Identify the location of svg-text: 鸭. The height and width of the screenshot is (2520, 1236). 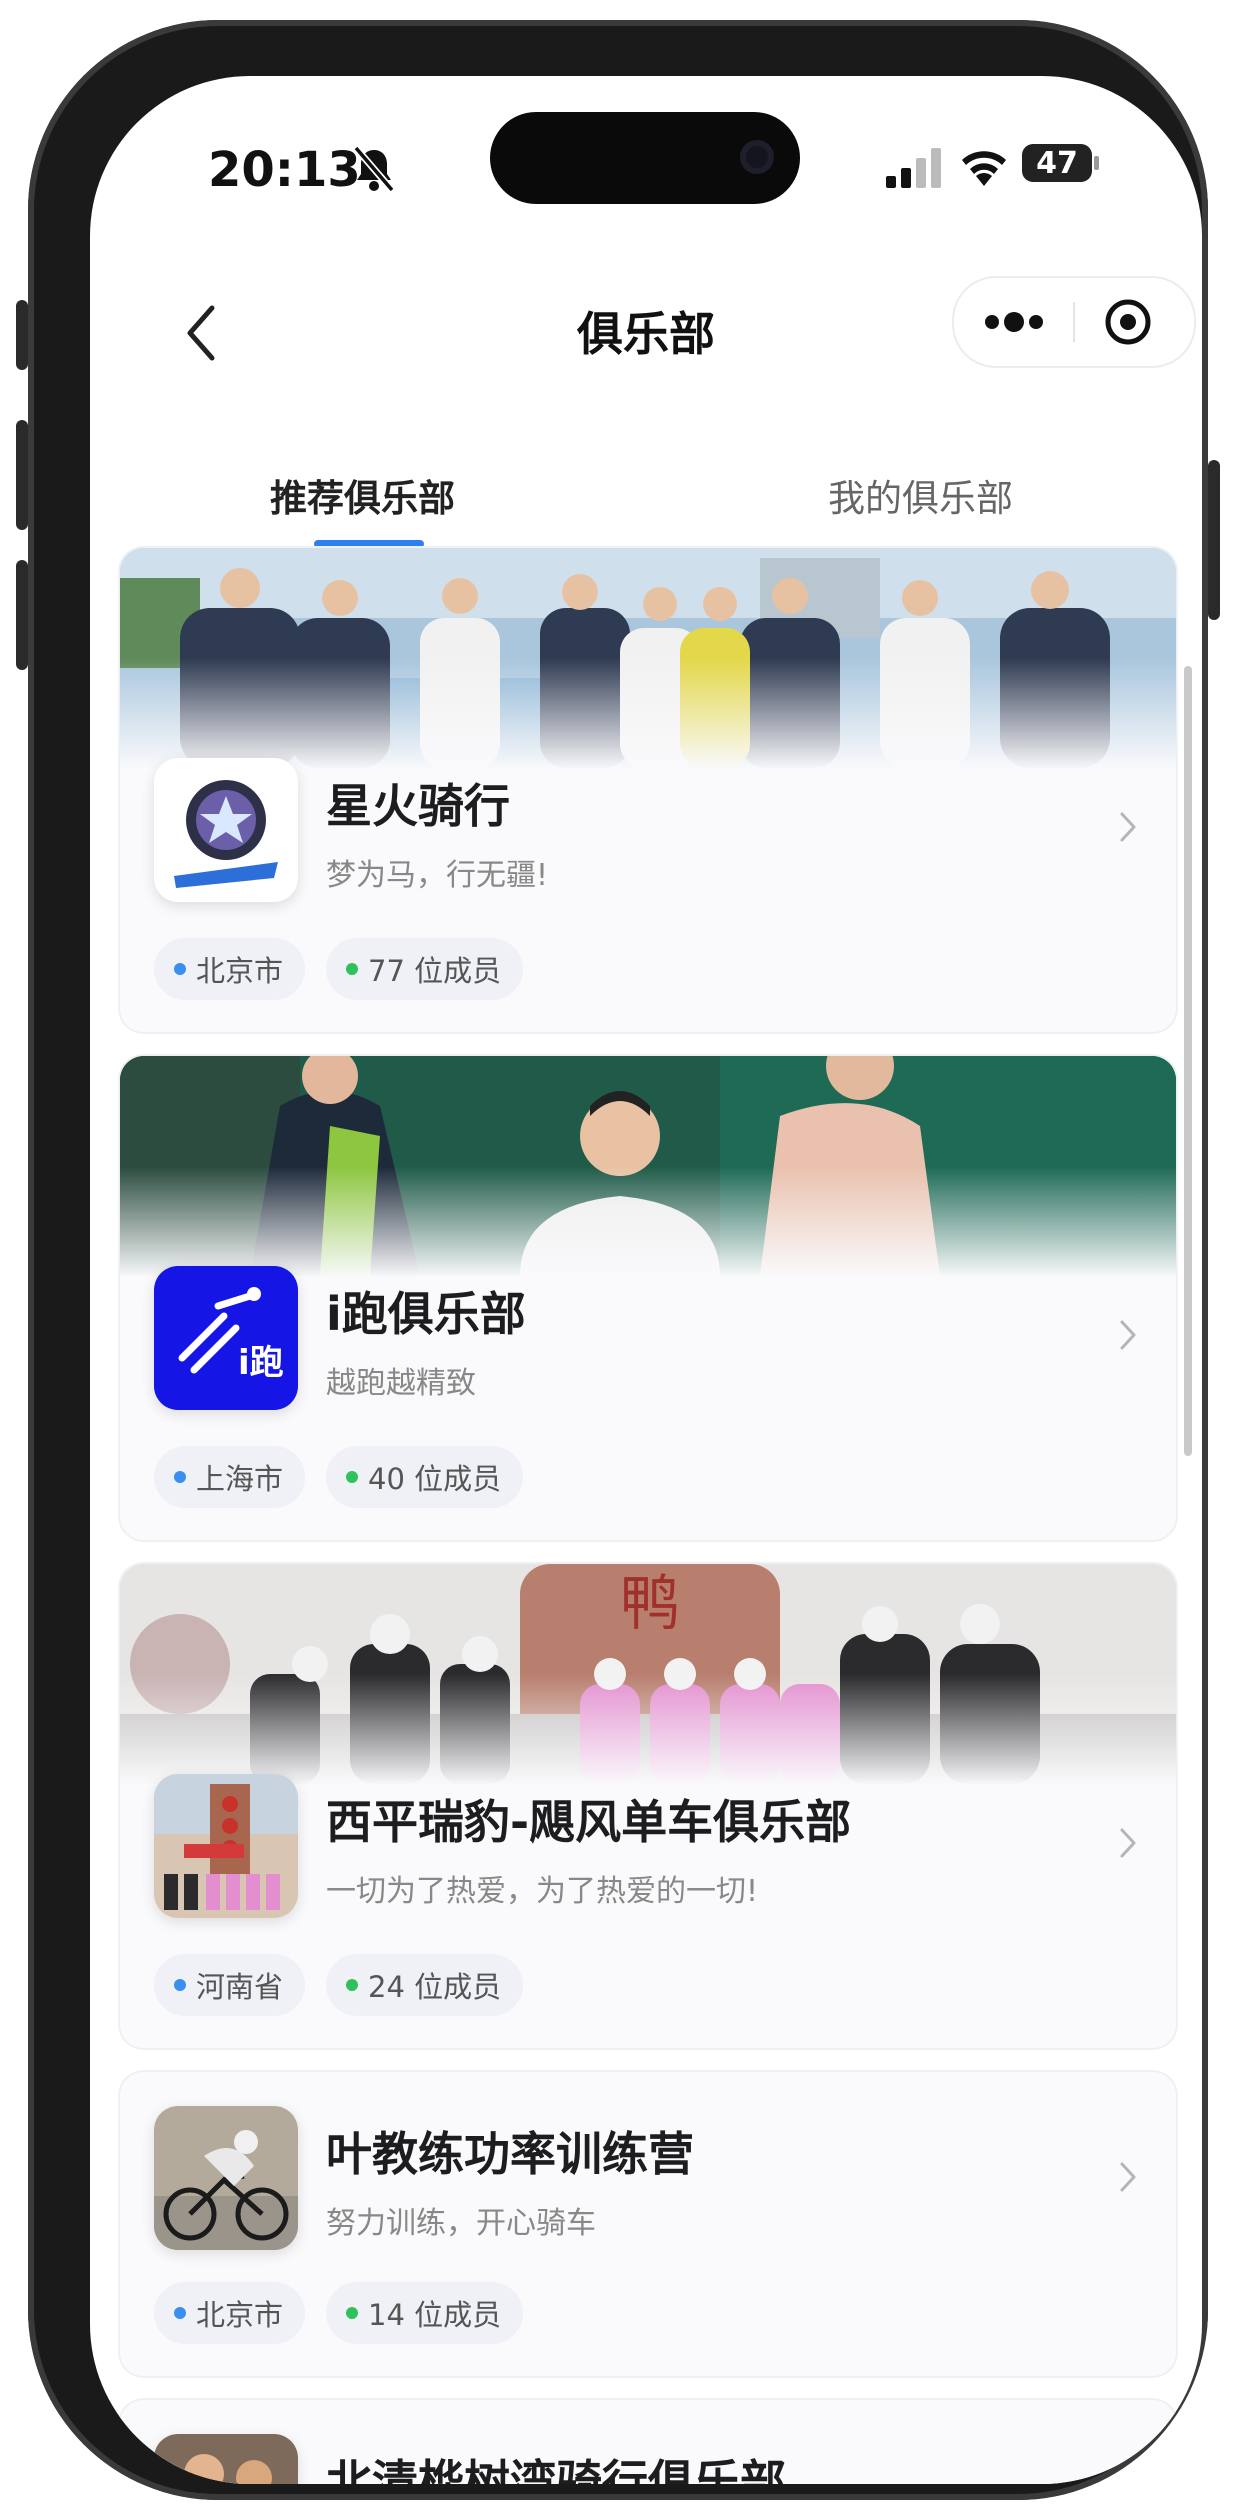
(650, 1604).